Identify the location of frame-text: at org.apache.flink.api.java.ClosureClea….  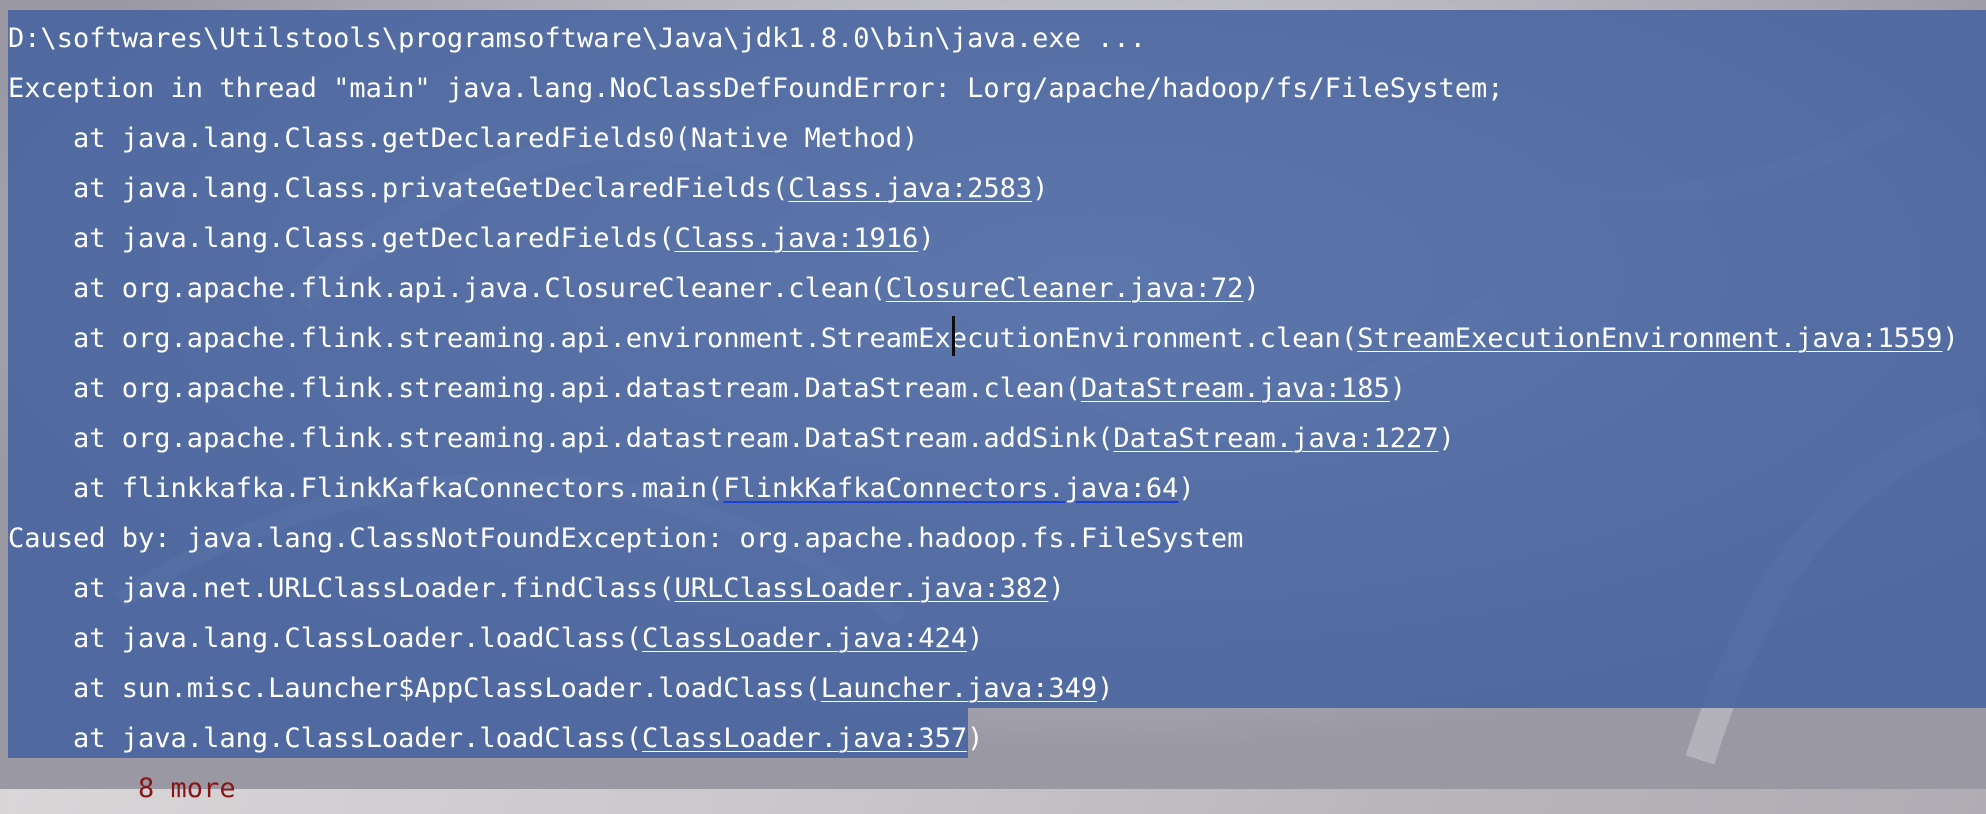
(447, 288).